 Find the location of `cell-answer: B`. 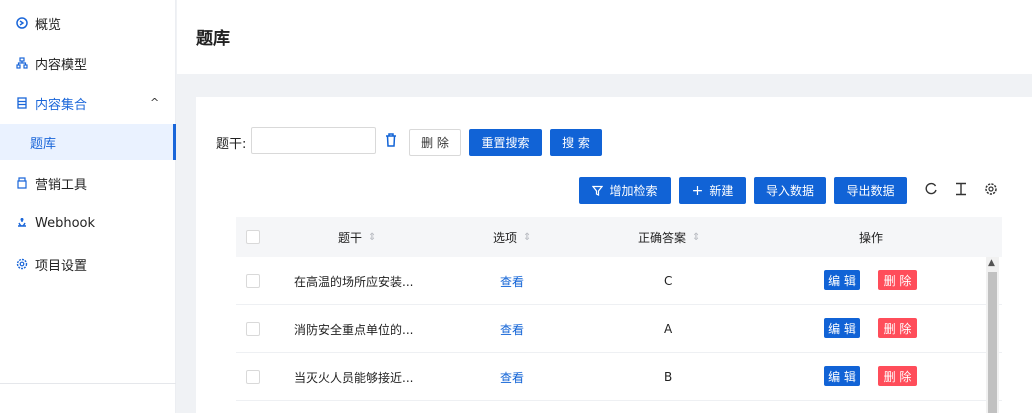

cell-answer: B is located at coordinates (668, 377).